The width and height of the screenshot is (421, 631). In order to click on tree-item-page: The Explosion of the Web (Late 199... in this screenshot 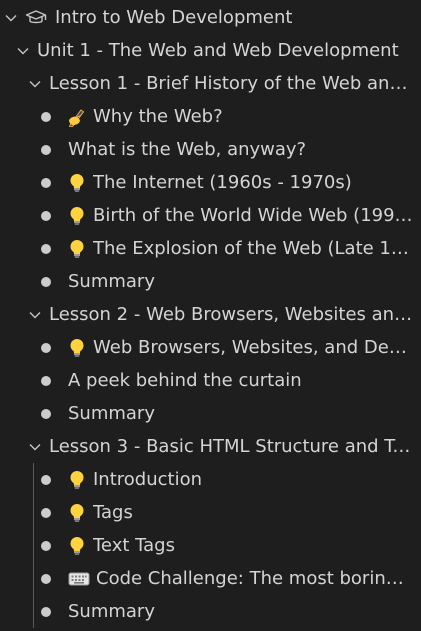, I will do `click(210, 248)`.